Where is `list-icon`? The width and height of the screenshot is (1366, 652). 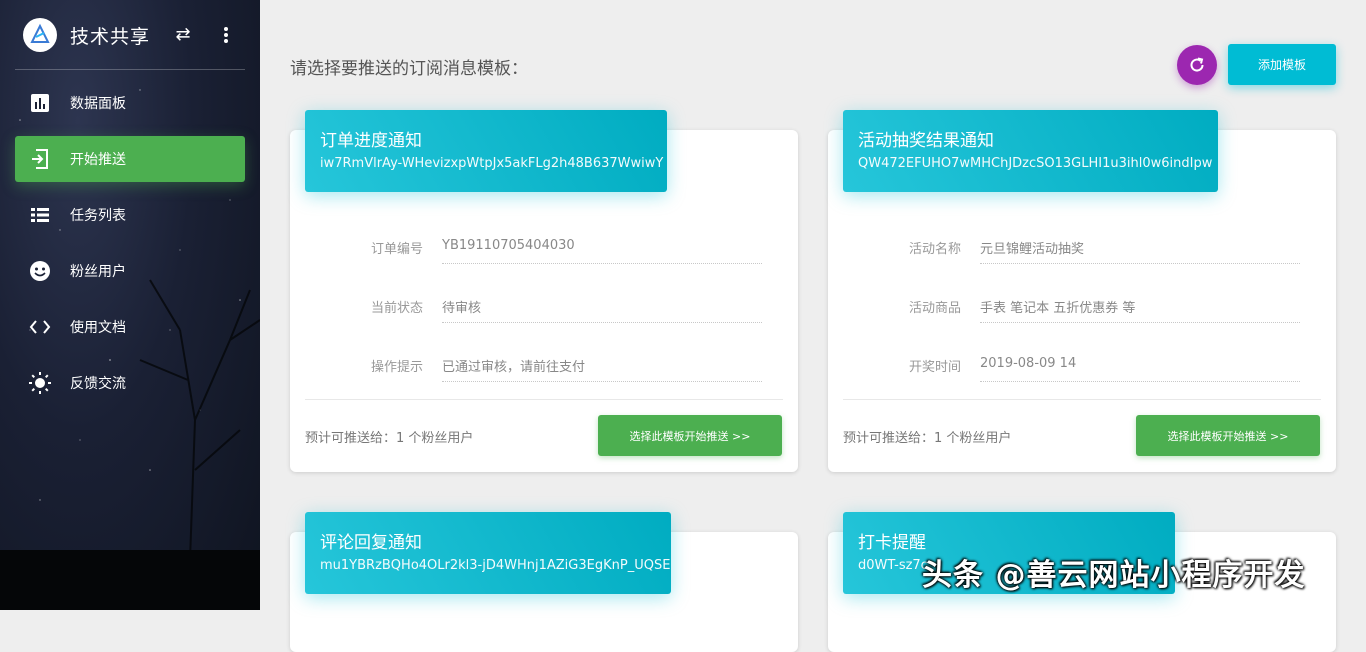
list-icon is located at coordinates (40, 215).